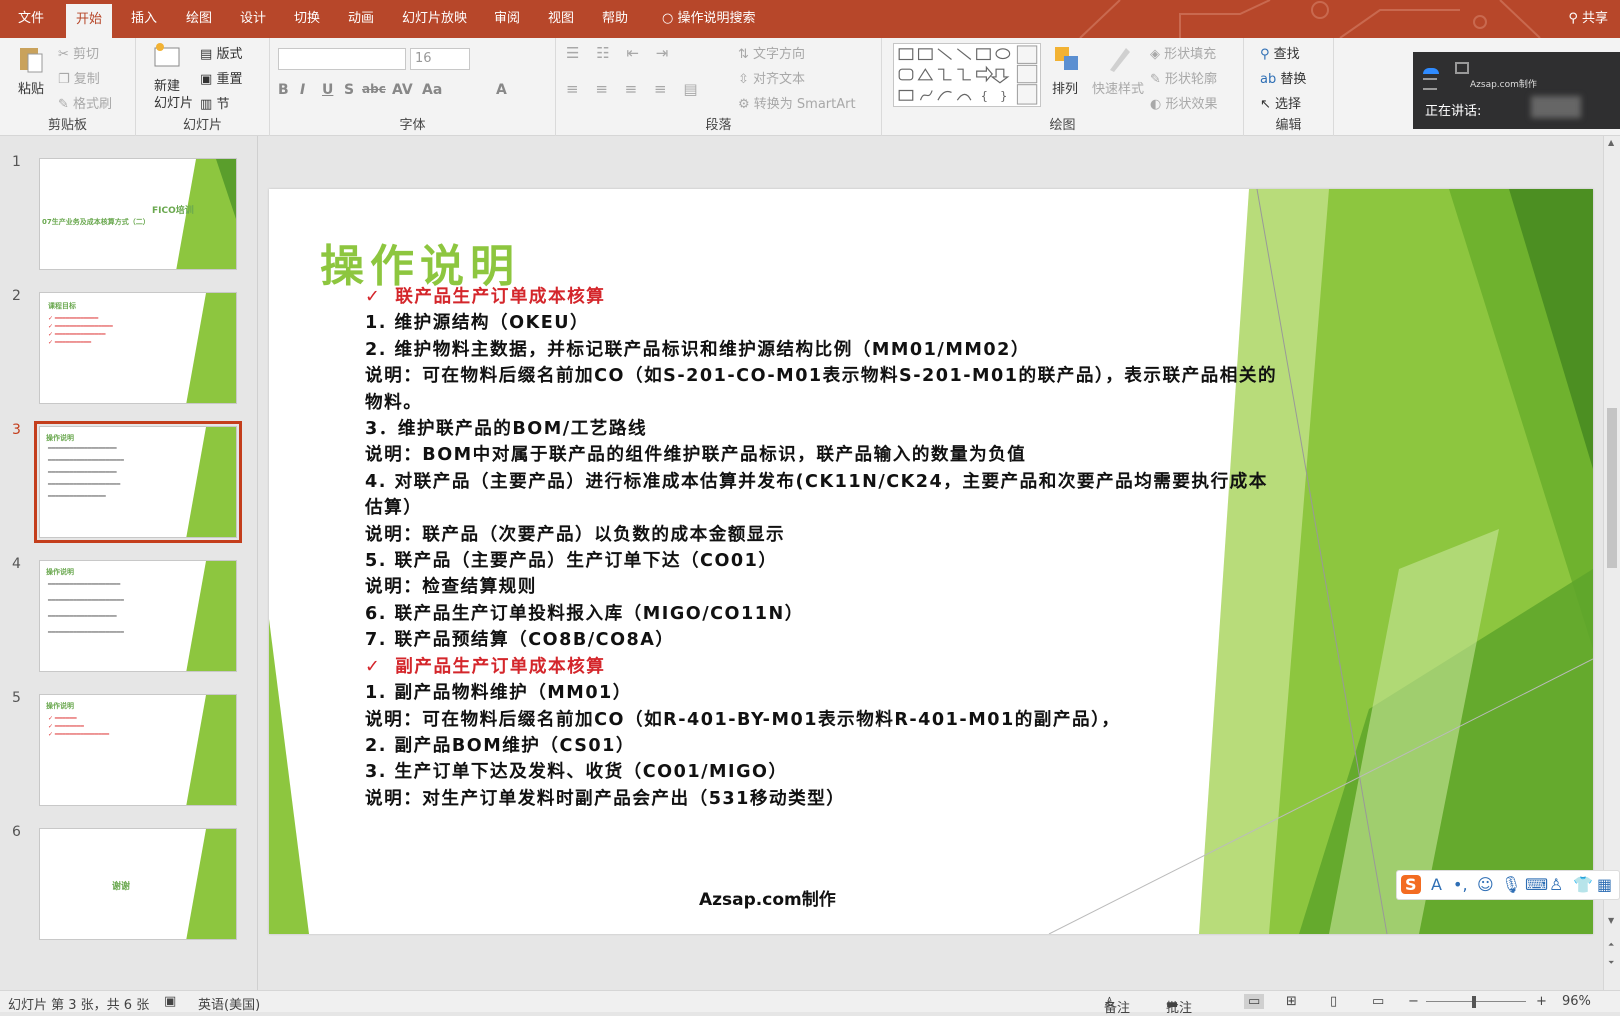 The height and width of the screenshot is (1016, 1620). Describe the element at coordinates (199, 19) in the screenshot. I see `tab-draw: 绘图` at that location.